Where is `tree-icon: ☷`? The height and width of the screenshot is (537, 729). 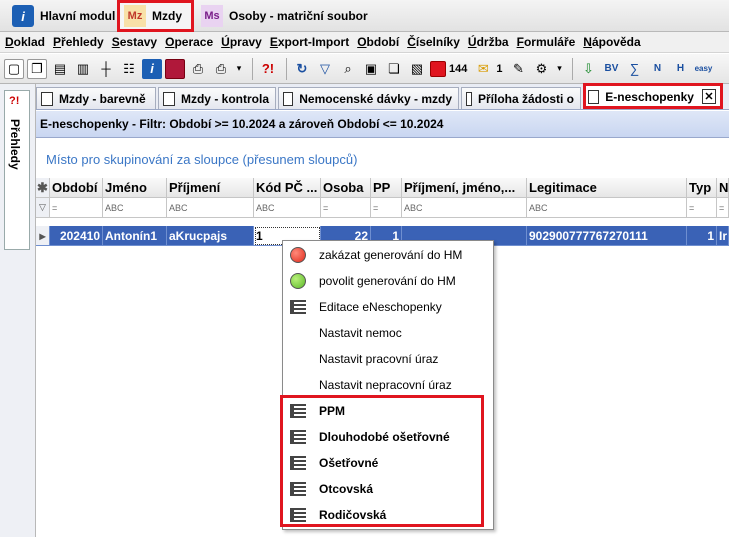 tree-icon: ☷ is located at coordinates (129, 69).